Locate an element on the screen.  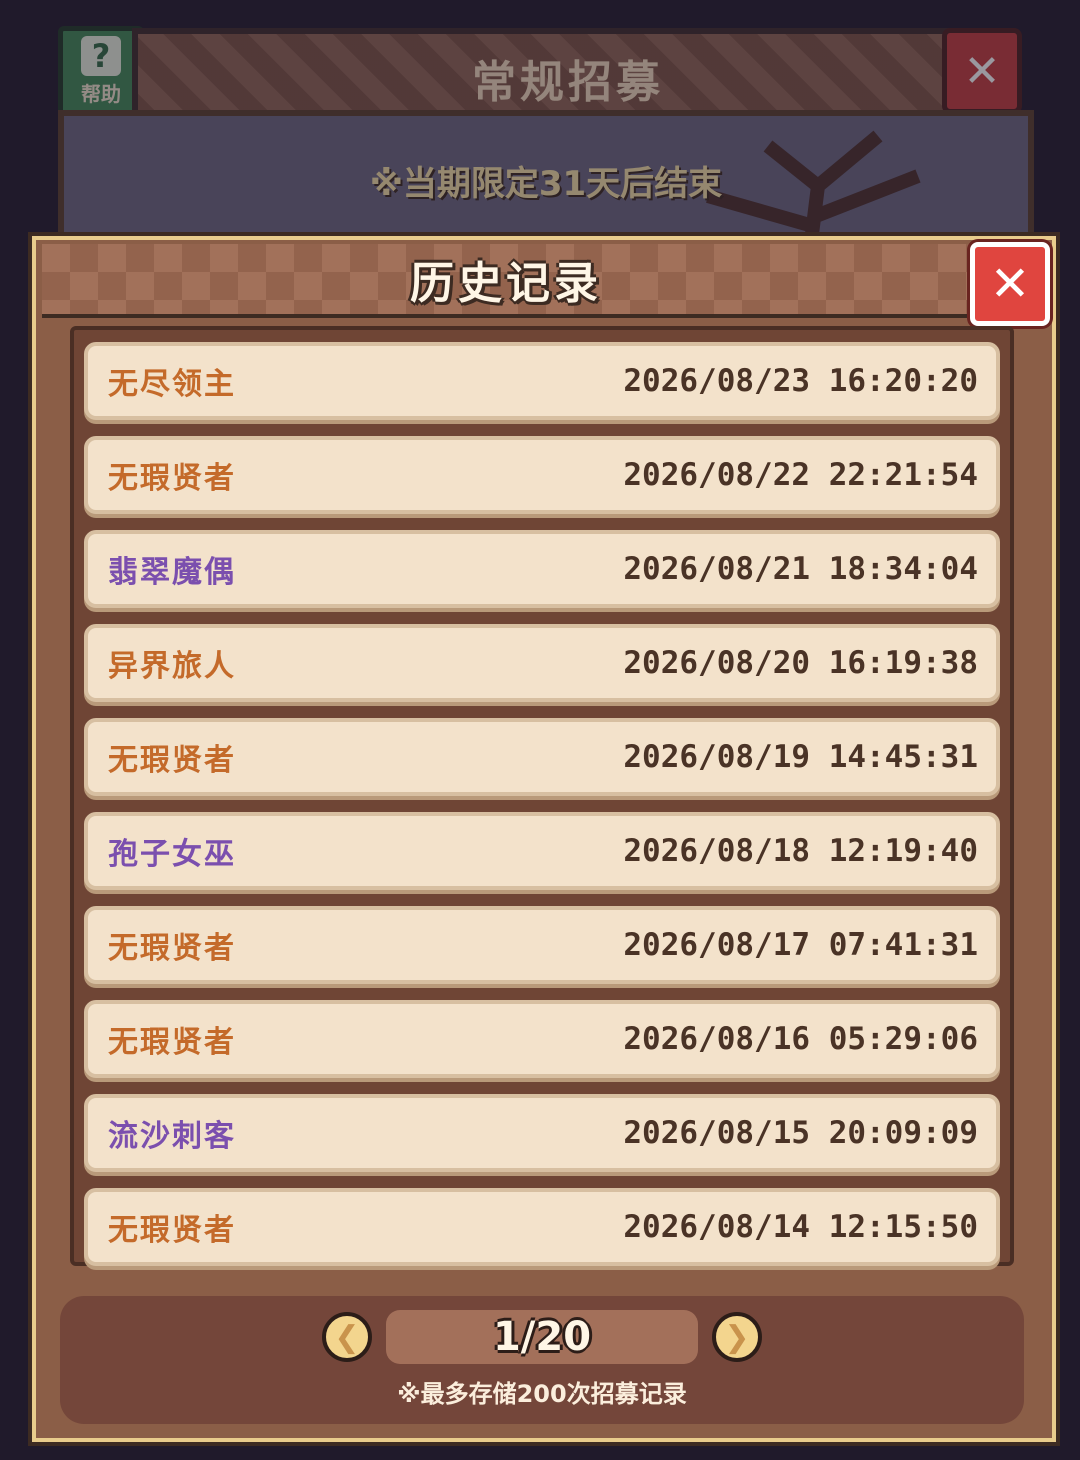
record-row: 孢子女巫 2026/08/18 12:19:40 is located at coordinates (542, 851).